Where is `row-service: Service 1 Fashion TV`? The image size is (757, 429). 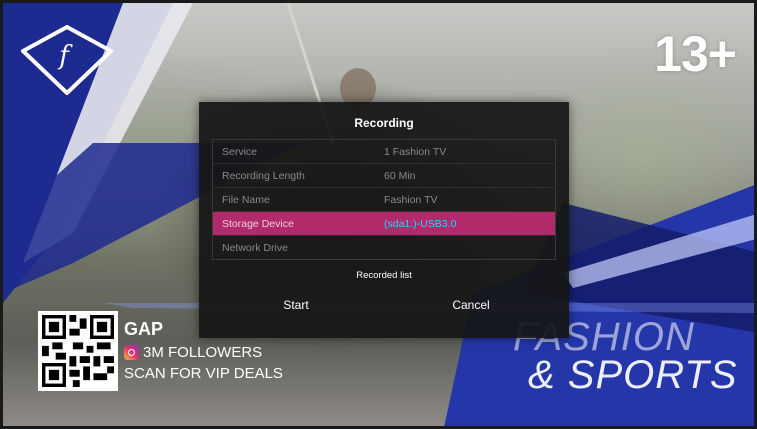 row-service: Service 1 Fashion TV is located at coordinates (384, 152).